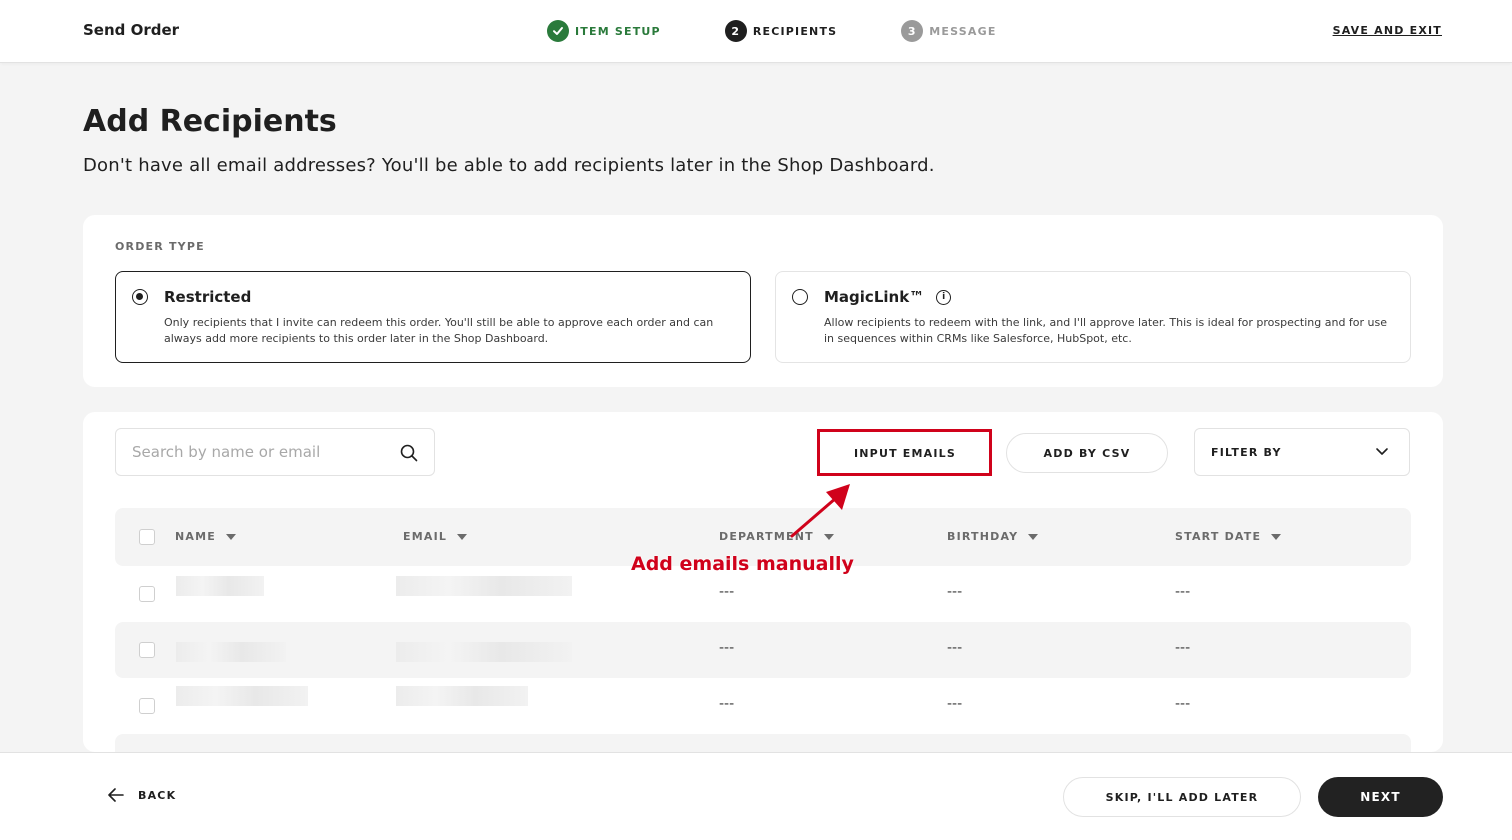  Describe the element at coordinates (409, 453) in the screenshot. I see `search-icon` at that location.